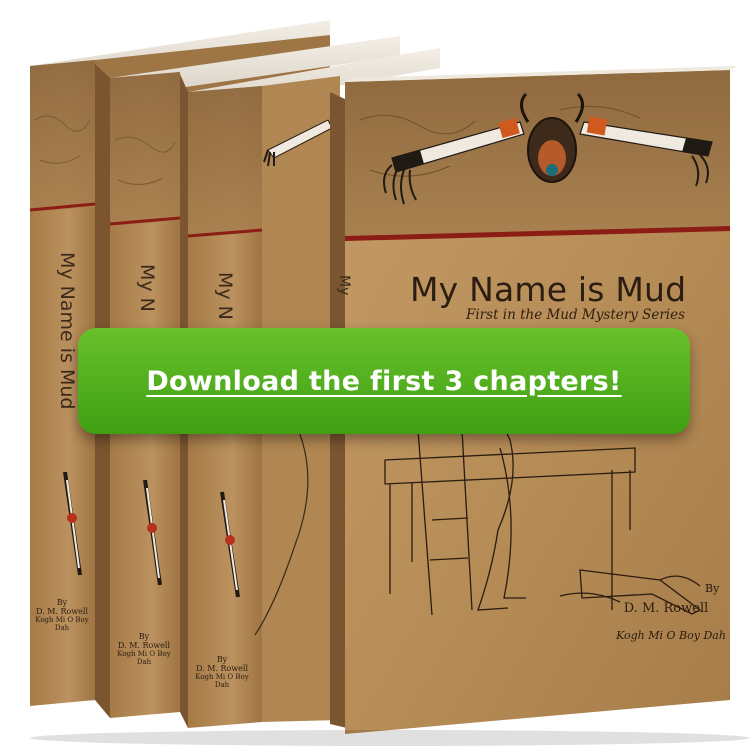 The height and width of the screenshot is (755, 750). Describe the element at coordinates (222, 681) in the screenshot. I see `spine-kogh-3: Kogh Mi O Boy Dah` at that location.